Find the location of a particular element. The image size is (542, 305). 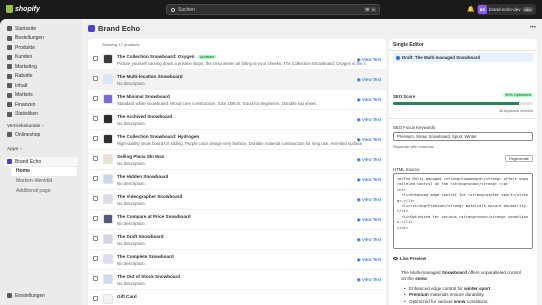

eye-icon is located at coordinates (395, 258).